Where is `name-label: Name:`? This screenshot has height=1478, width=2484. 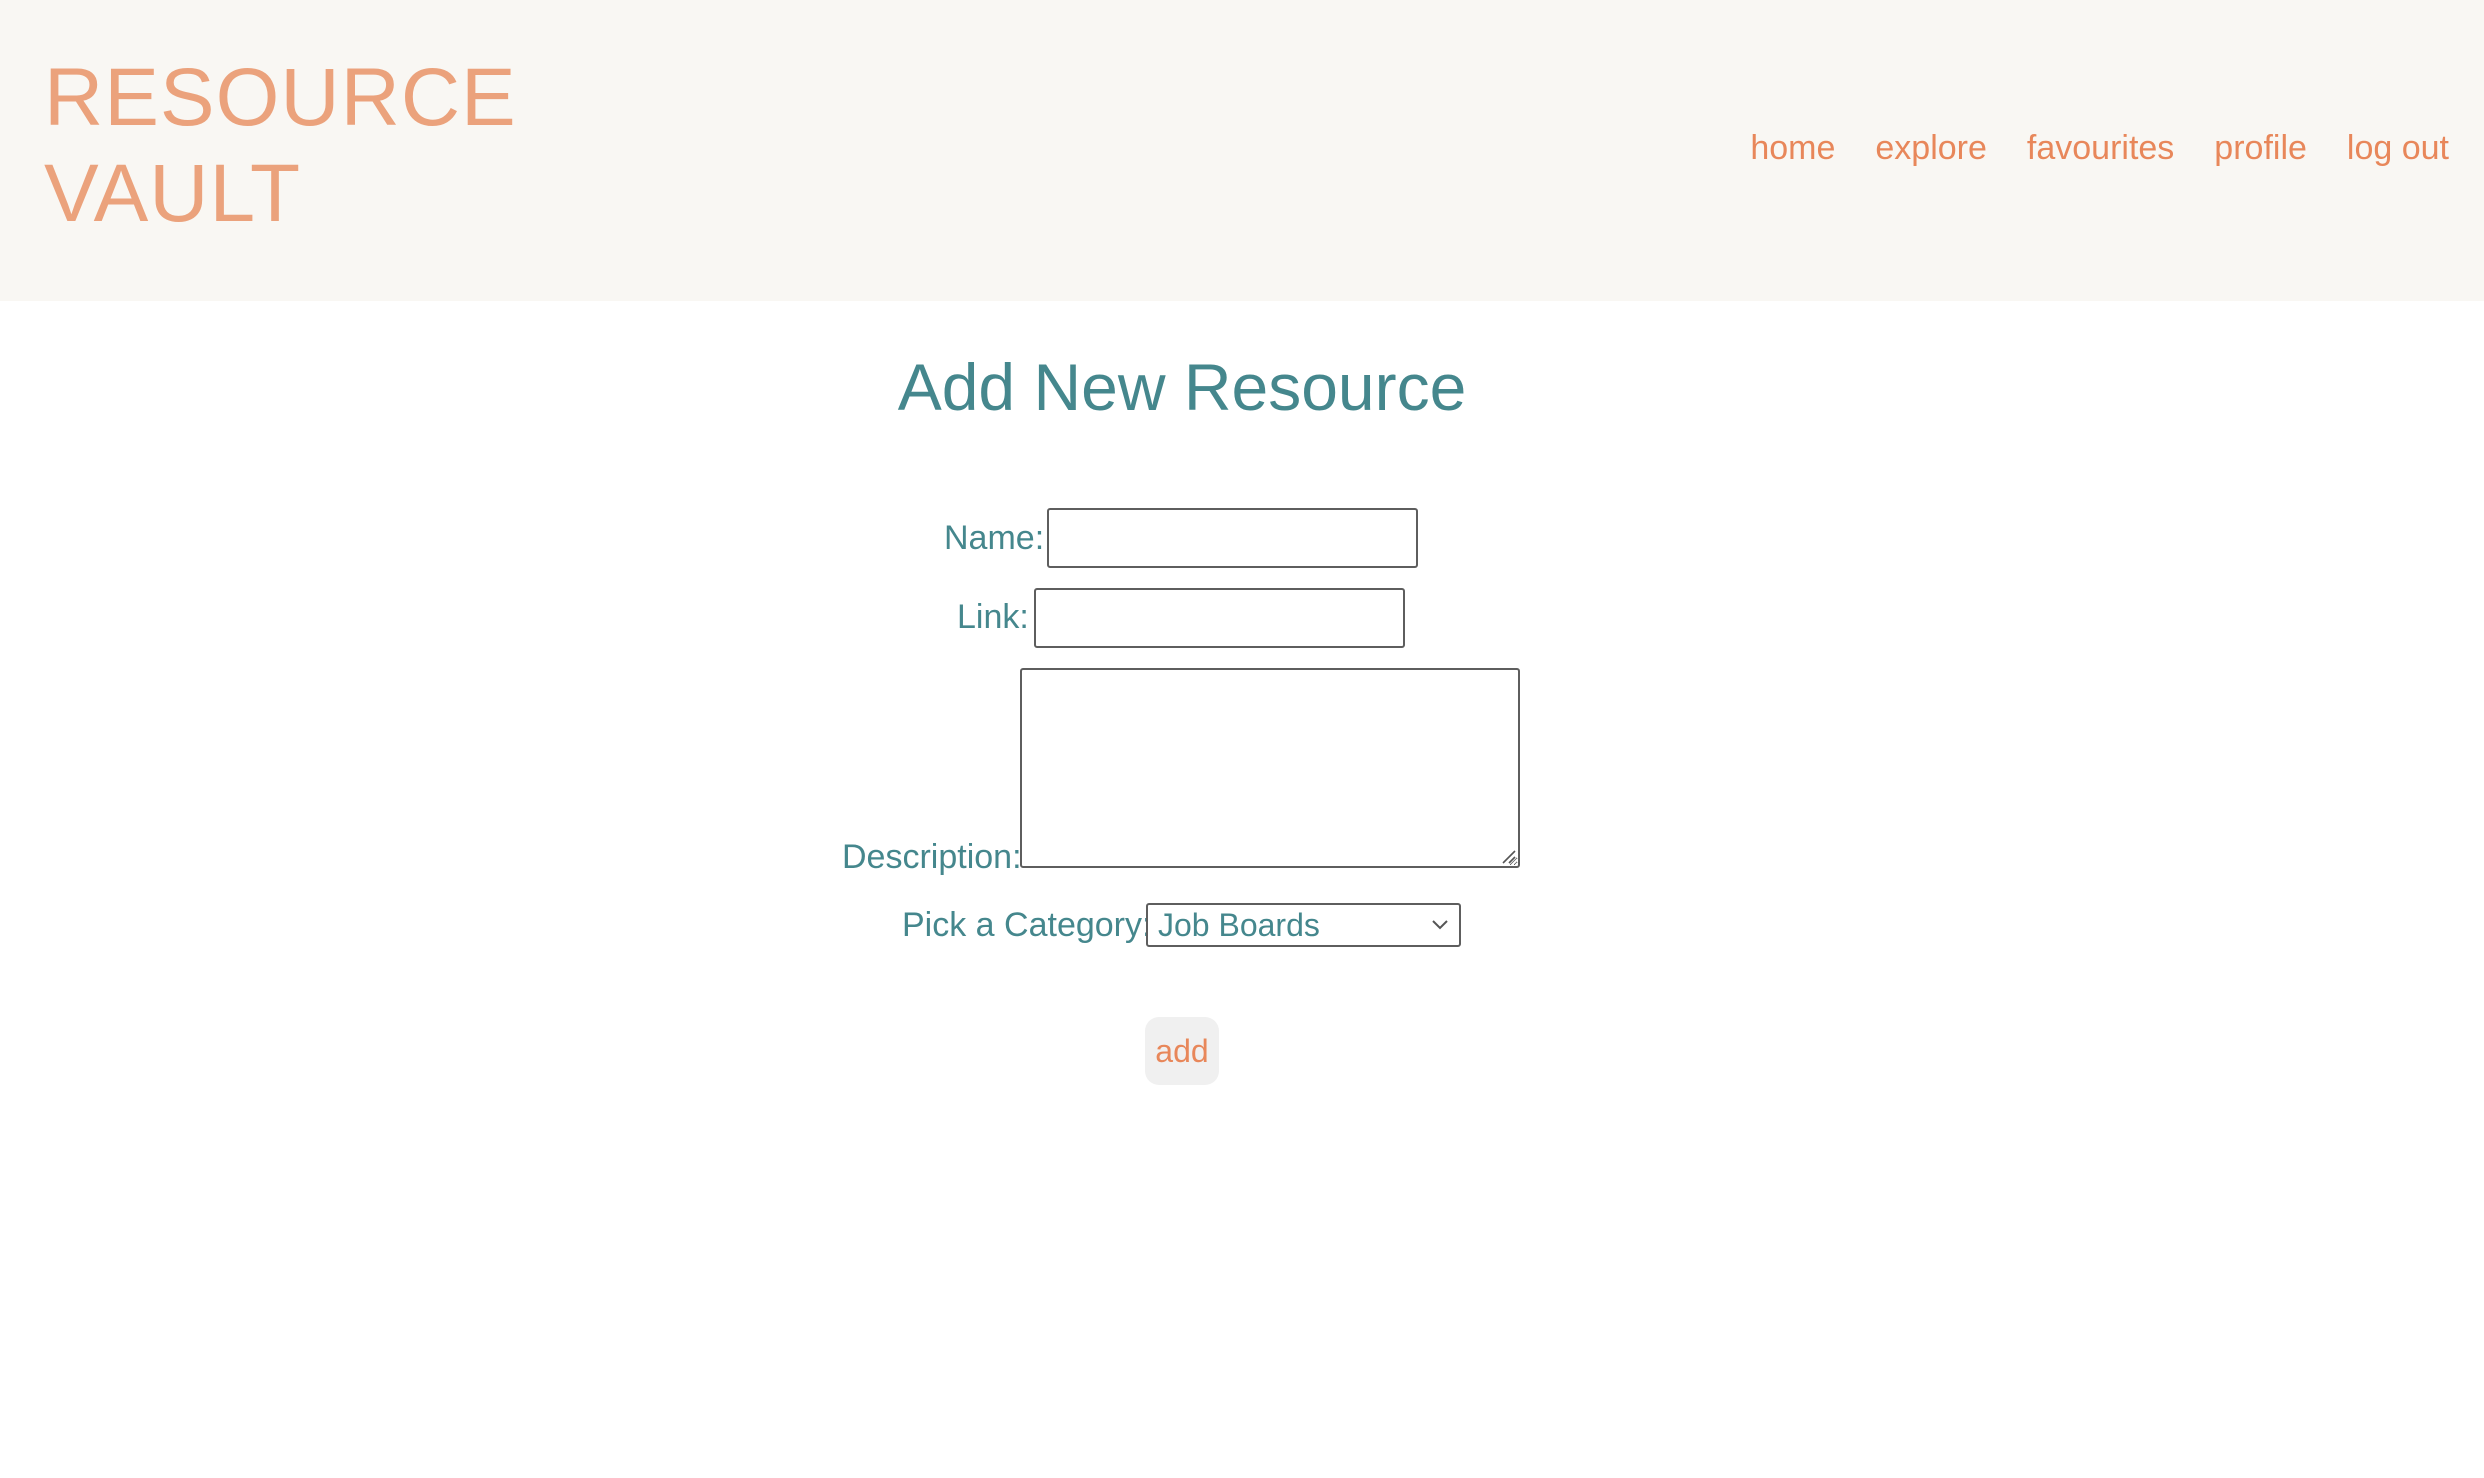
name-label: Name: is located at coordinates (994, 538).